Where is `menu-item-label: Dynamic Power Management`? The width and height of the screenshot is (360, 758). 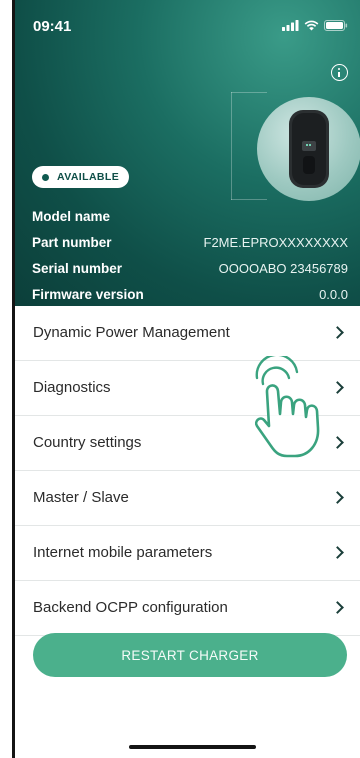
menu-item-label: Dynamic Power Management is located at coordinates (131, 332).